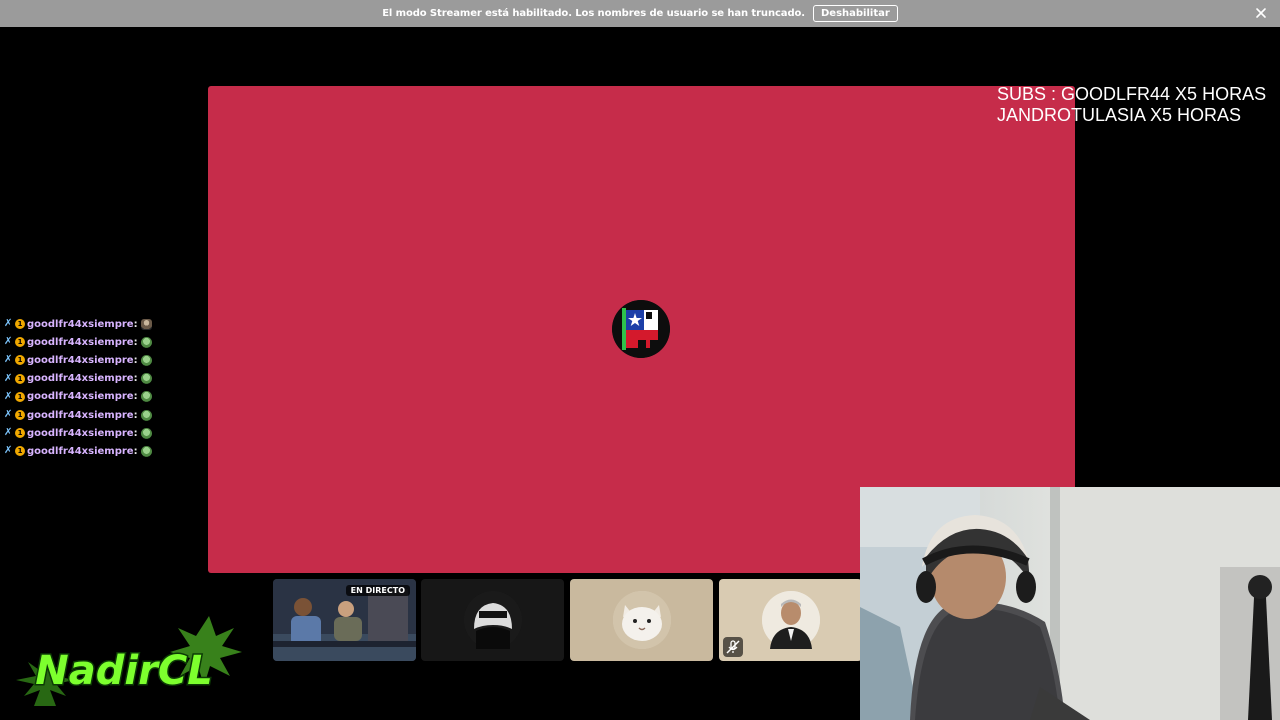 The height and width of the screenshot is (720, 1280). What do you see at coordinates (641, 329) in the screenshot?
I see `chile-flag-avatar-icon` at bounding box center [641, 329].